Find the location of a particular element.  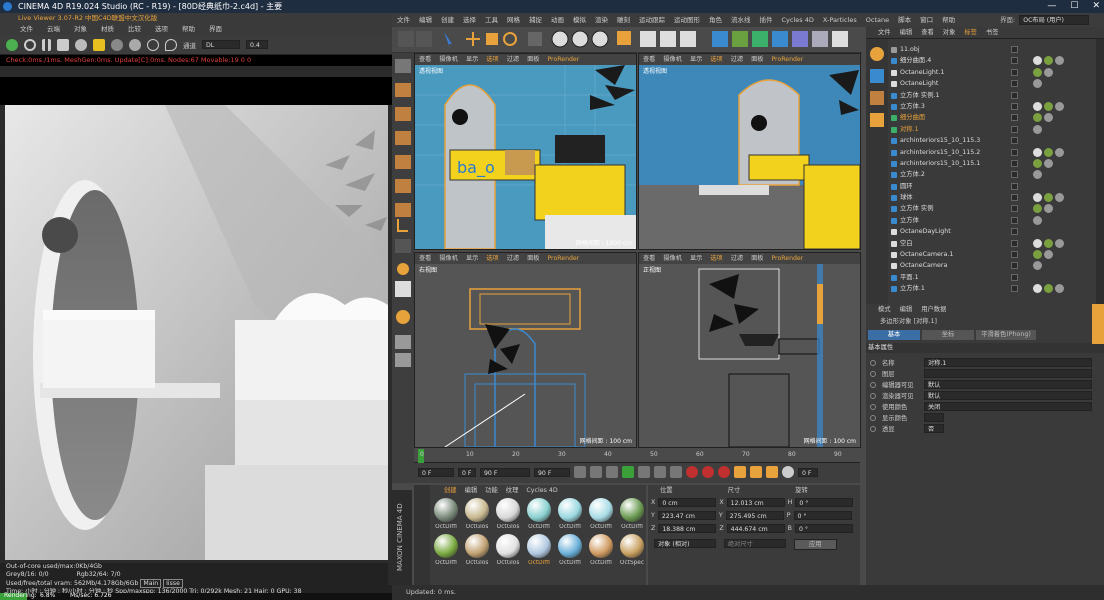

coord-size-select: 绝对尺寸 is located at coordinates (755, 543).